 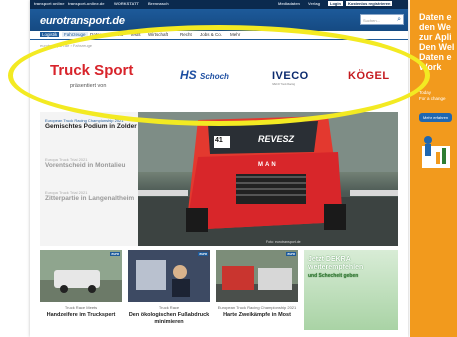 I want to click on nav-item-recht: Recht, so click(x=186, y=34).